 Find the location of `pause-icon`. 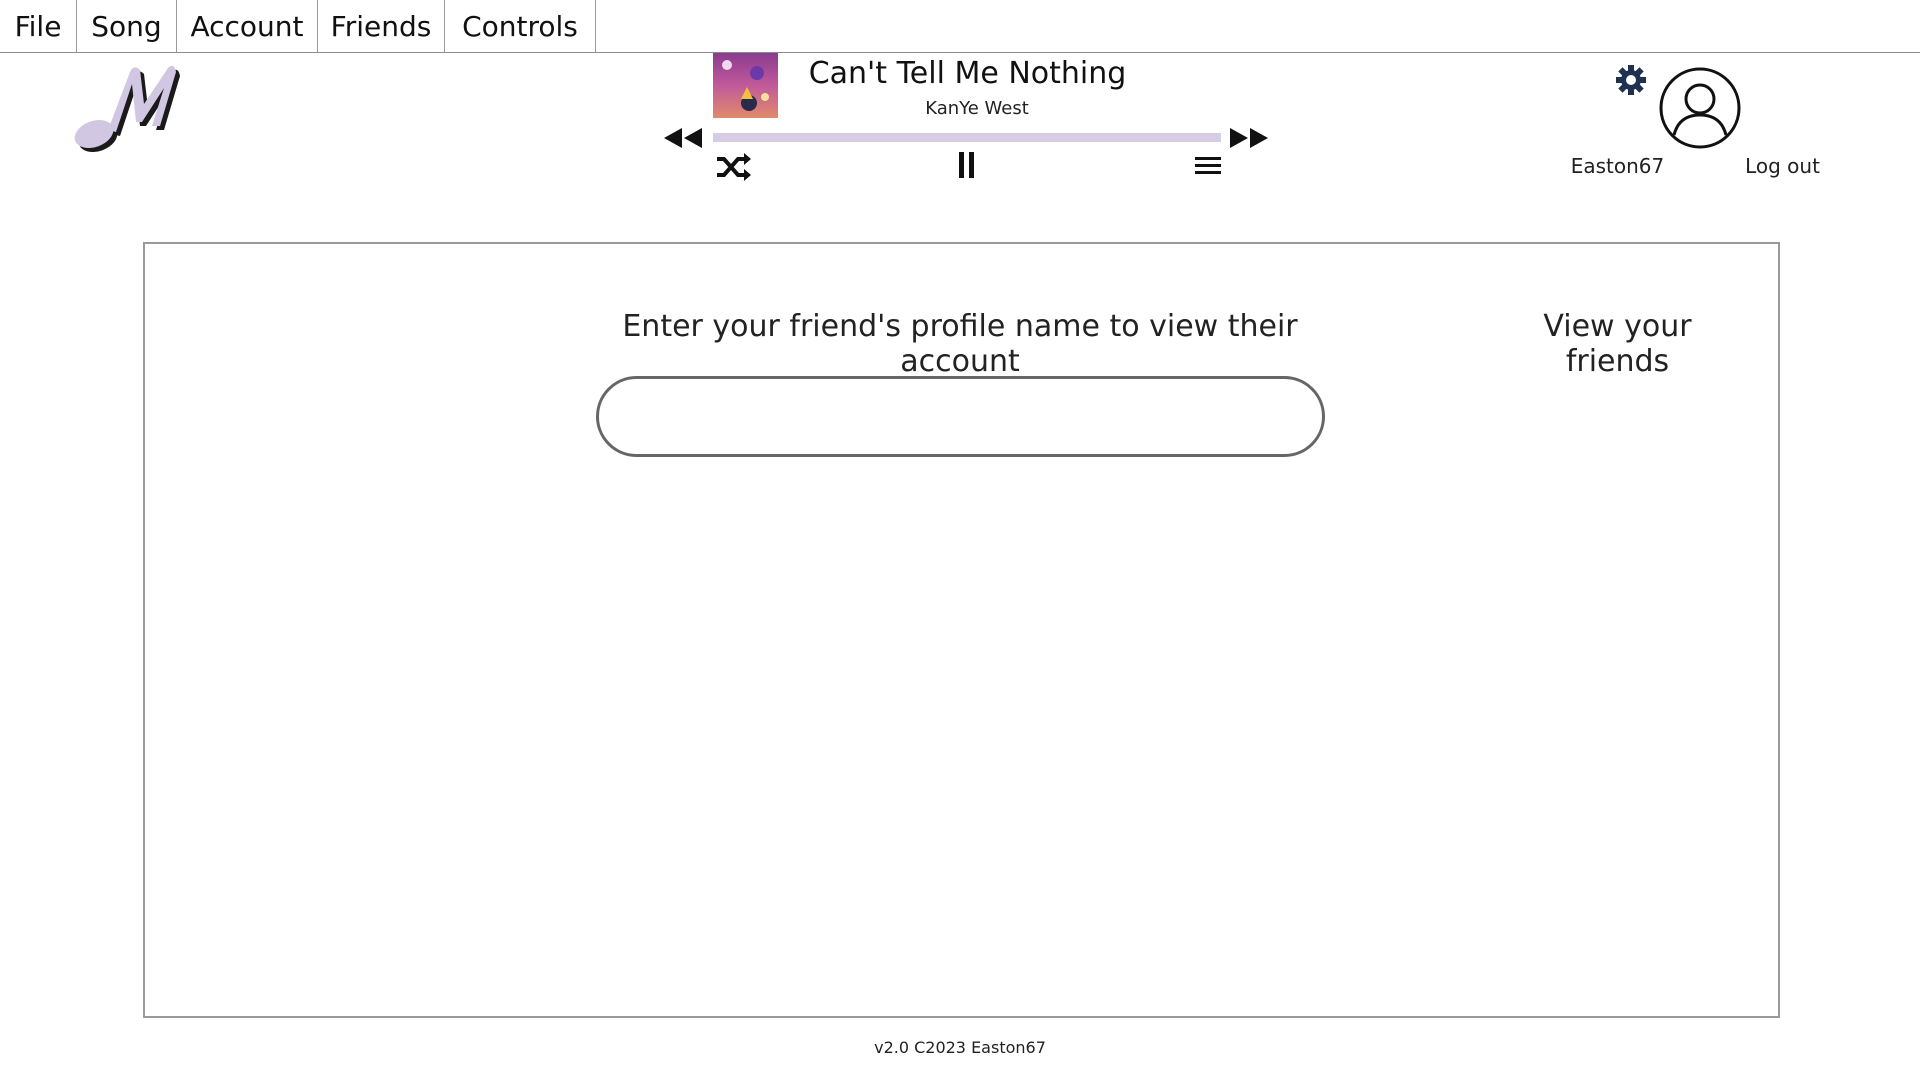

pause-icon is located at coordinates (967, 165).